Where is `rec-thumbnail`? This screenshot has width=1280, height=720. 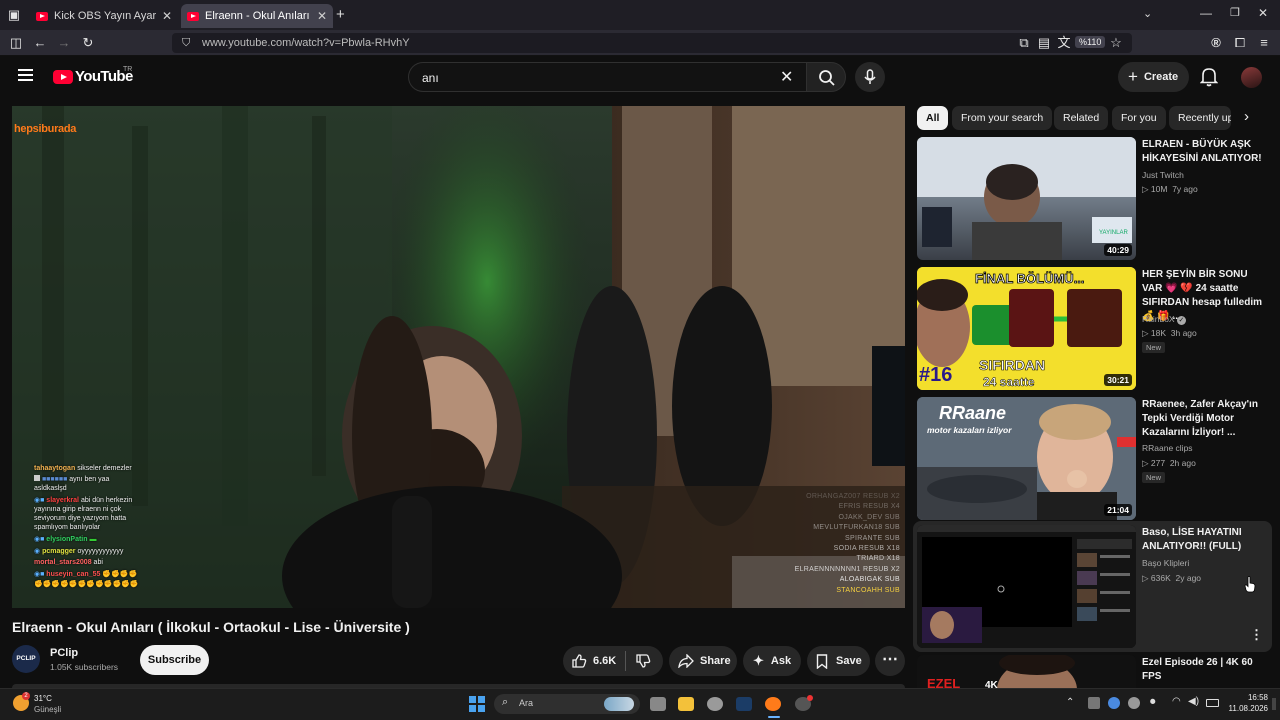 rec-thumbnail is located at coordinates (1026, 586).